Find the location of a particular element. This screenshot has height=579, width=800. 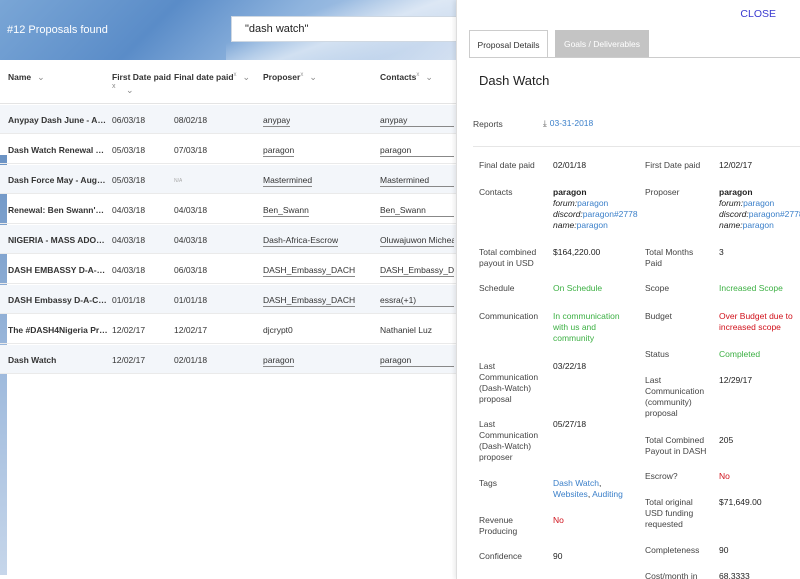

cell-contacts: anypay is located at coordinates (417, 121).